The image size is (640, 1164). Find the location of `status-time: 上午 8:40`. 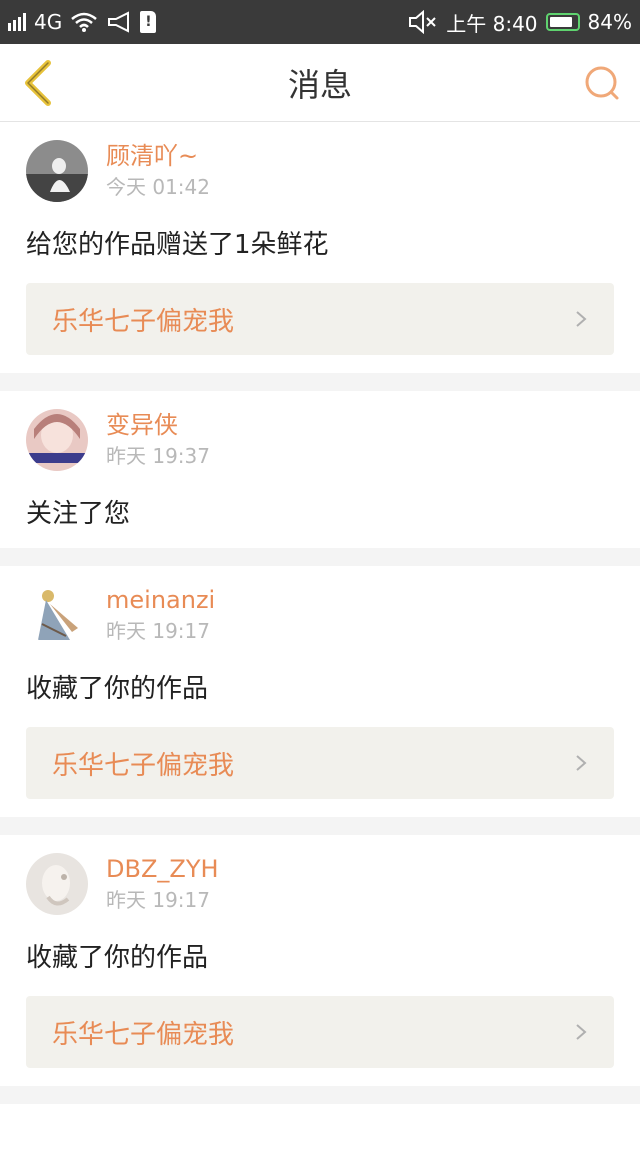

status-time: 上午 8:40 is located at coordinates (492, 23).